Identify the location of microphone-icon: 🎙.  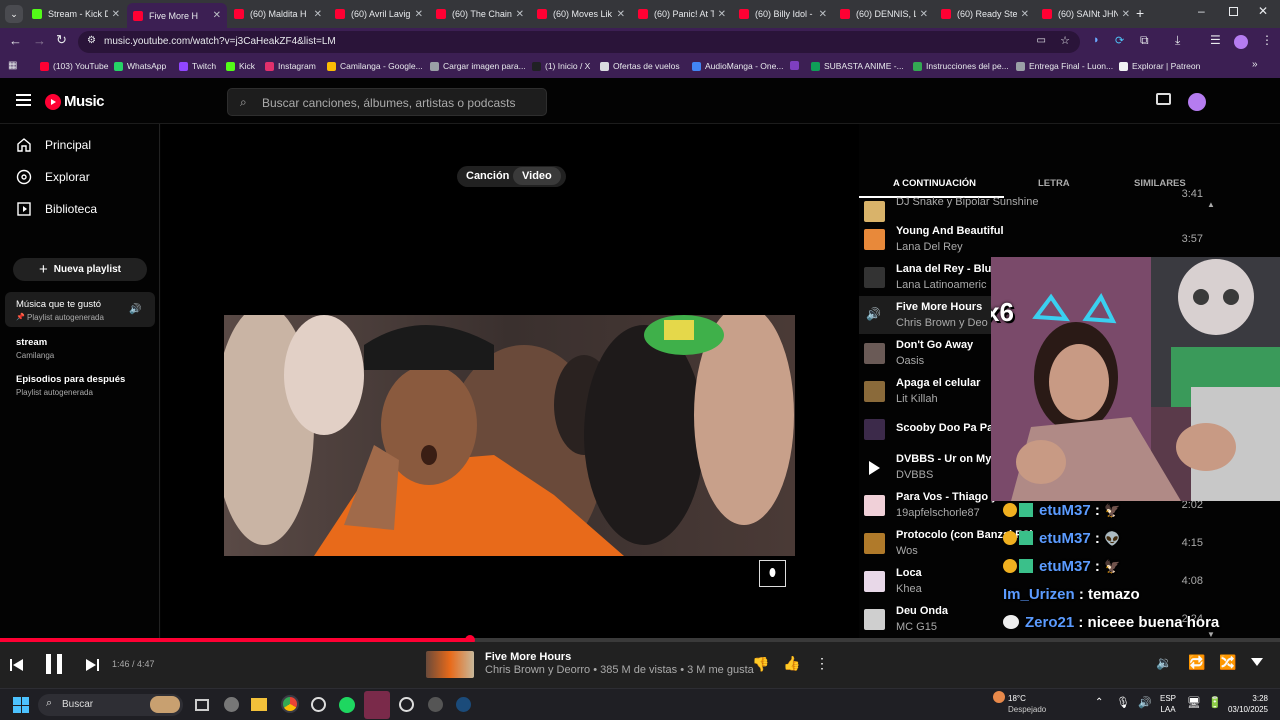
(1123, 702).